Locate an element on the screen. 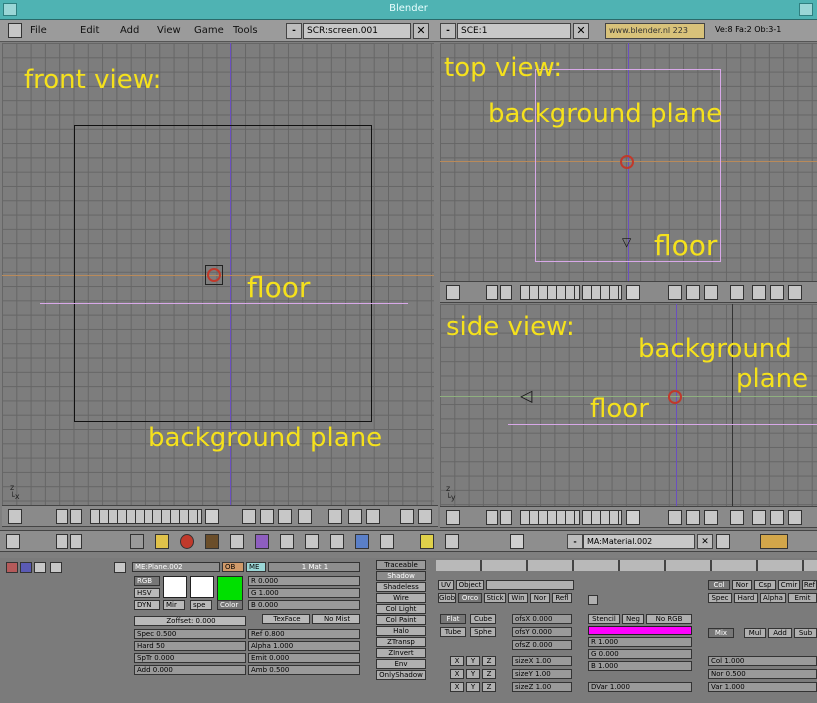 This screenshot has height=703, width=817. draw-mode-icon is located at coordinates (795, 517).